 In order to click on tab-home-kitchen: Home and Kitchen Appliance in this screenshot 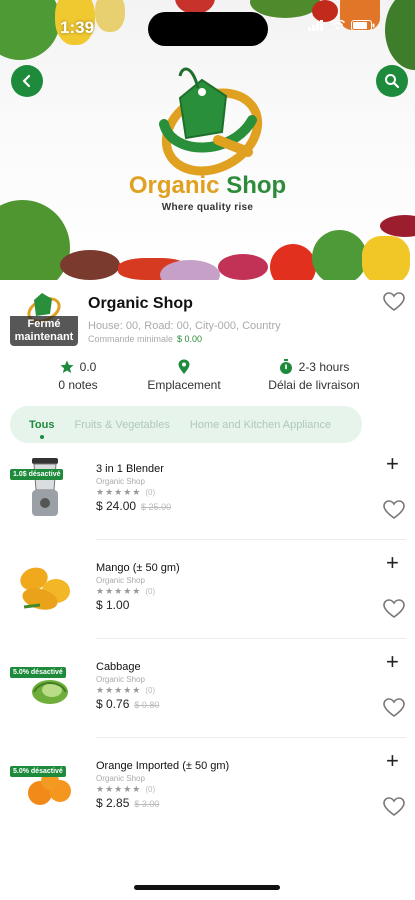, I will do `click(260, 425)`.